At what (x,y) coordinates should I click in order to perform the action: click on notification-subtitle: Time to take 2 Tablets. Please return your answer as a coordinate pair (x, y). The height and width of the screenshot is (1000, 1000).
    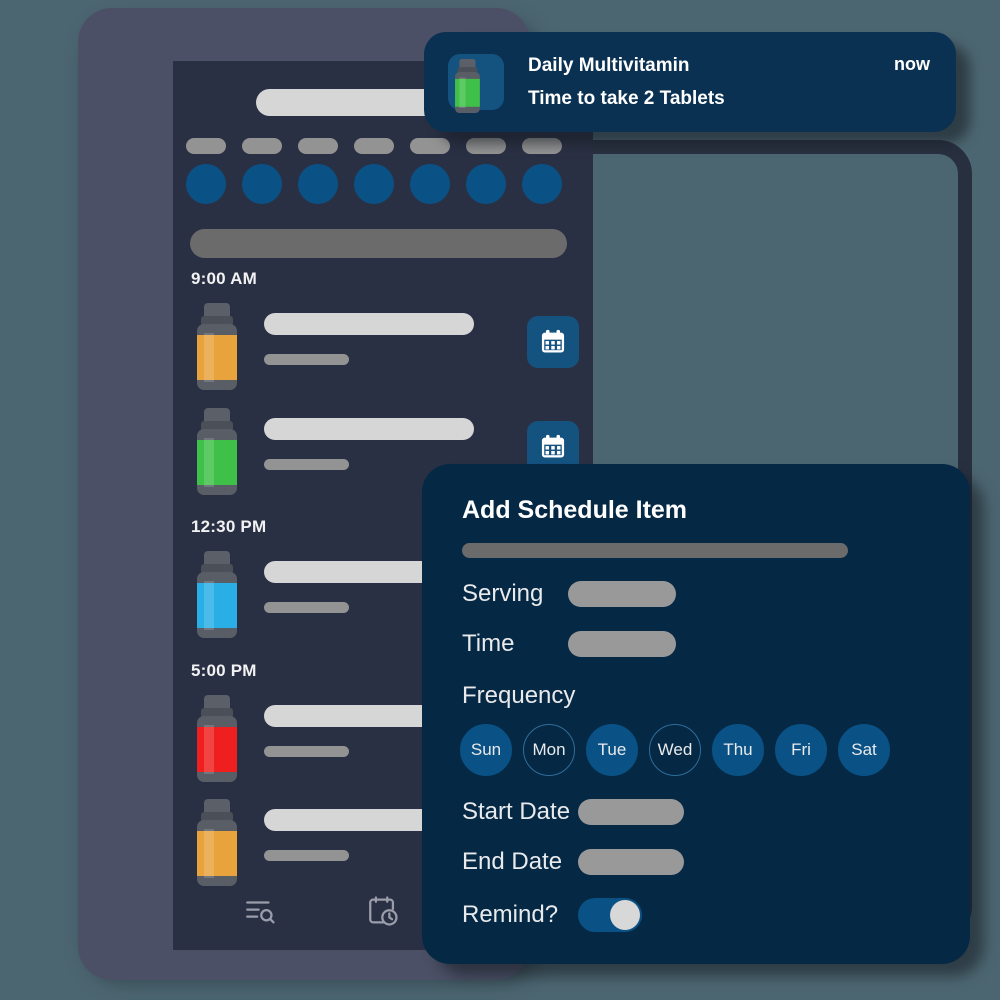
    Looking at the image, I should click on (626, 98).